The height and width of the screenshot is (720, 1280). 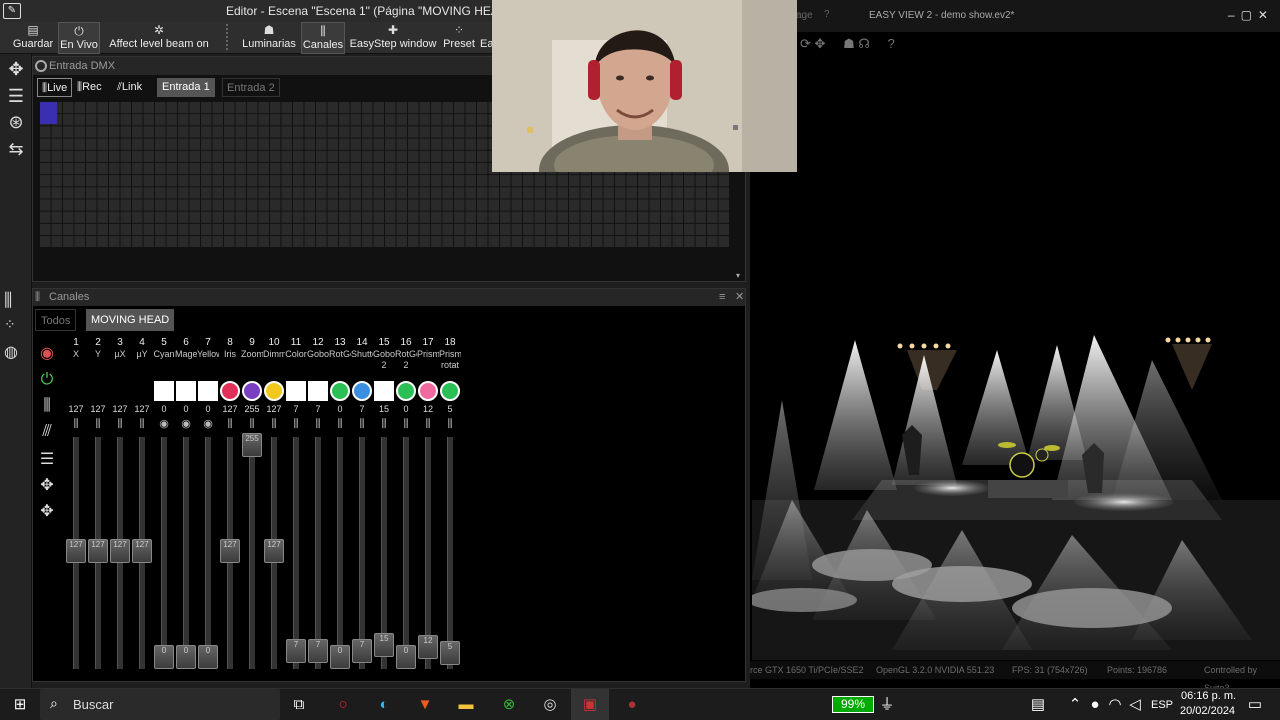 What do you see at coordinates (47, 512) in the screenshot?
I see `move-alt-icon: ✥` at bounding box center [47, 512].